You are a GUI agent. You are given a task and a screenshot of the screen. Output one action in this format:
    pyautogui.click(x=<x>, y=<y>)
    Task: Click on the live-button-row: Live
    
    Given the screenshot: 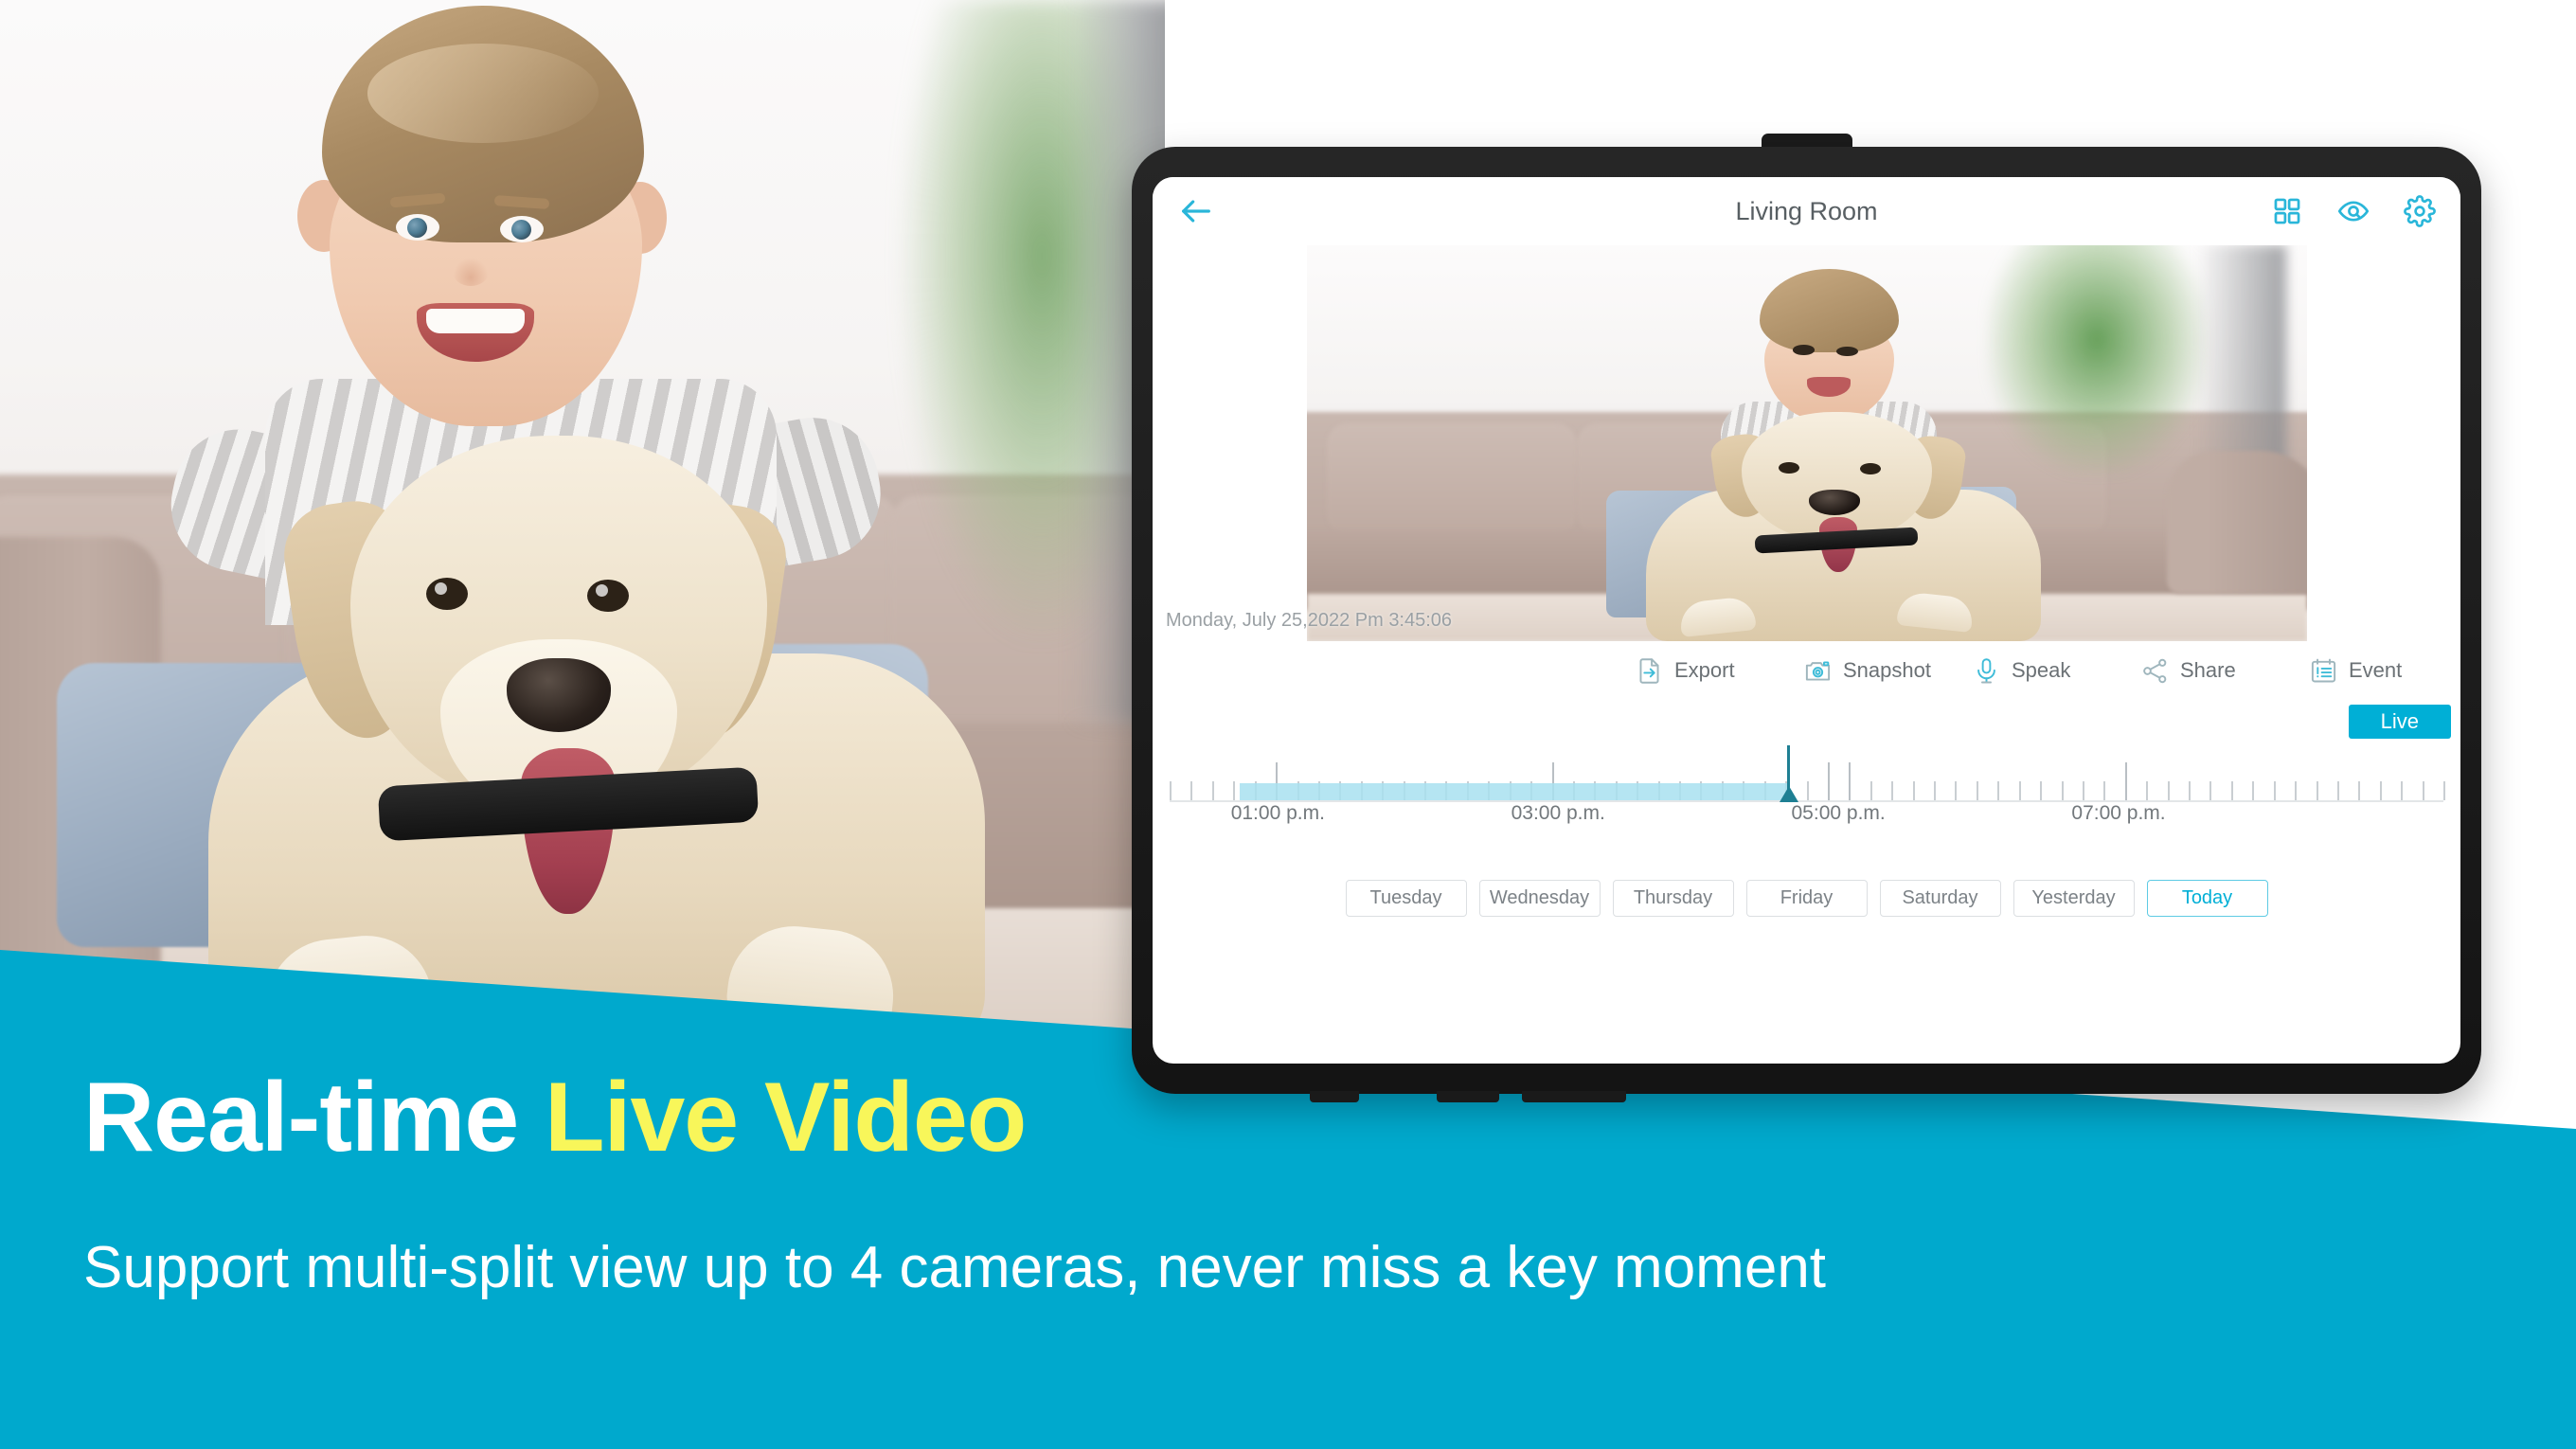 What is the action you would take?
    pyautogui.click(x=1806, y=721)
    